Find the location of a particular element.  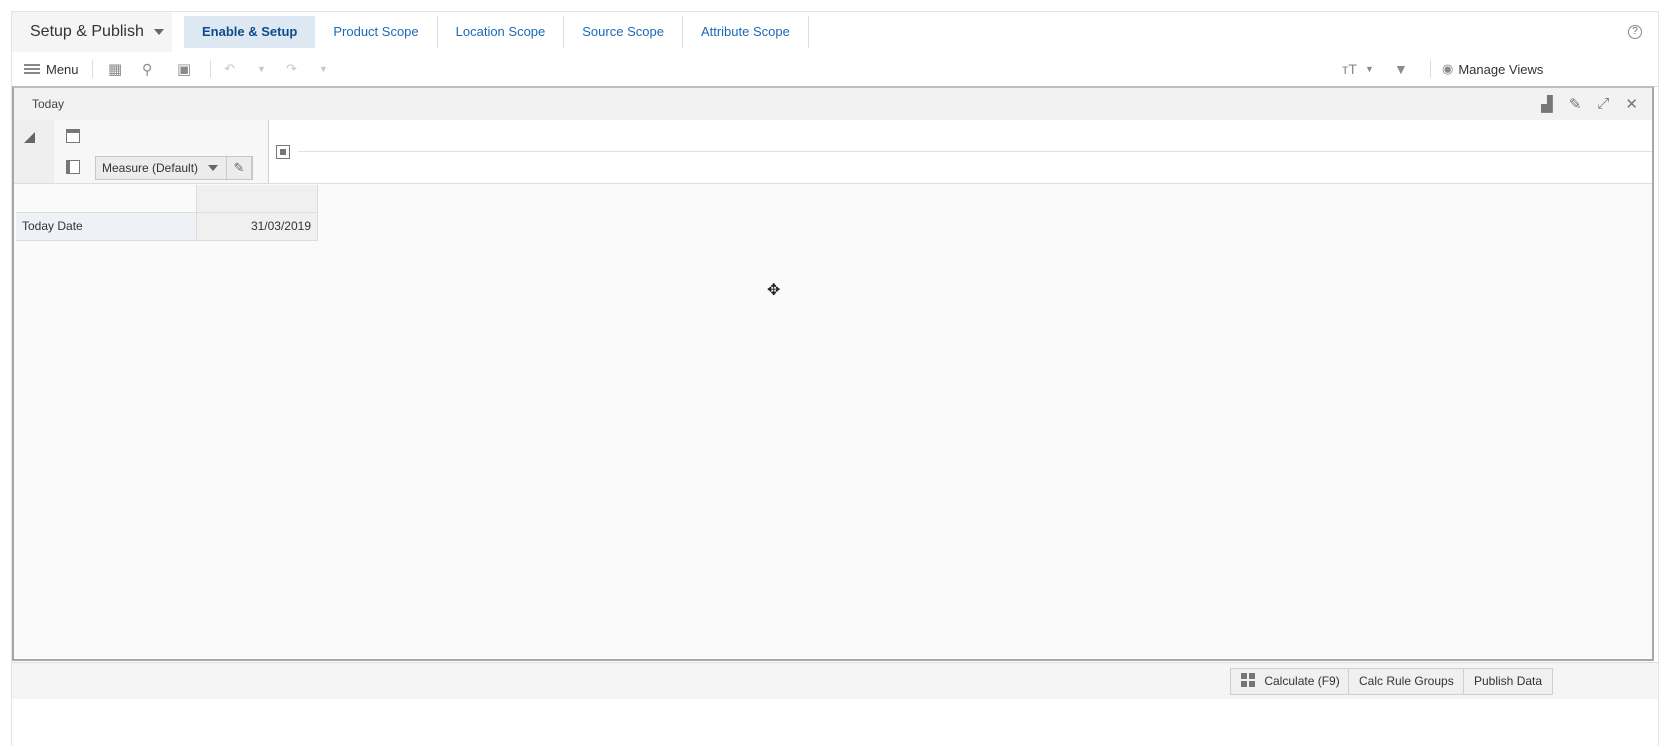

row-tile-area: Measure (Default) ✎ is located at coordinates (161, 151).